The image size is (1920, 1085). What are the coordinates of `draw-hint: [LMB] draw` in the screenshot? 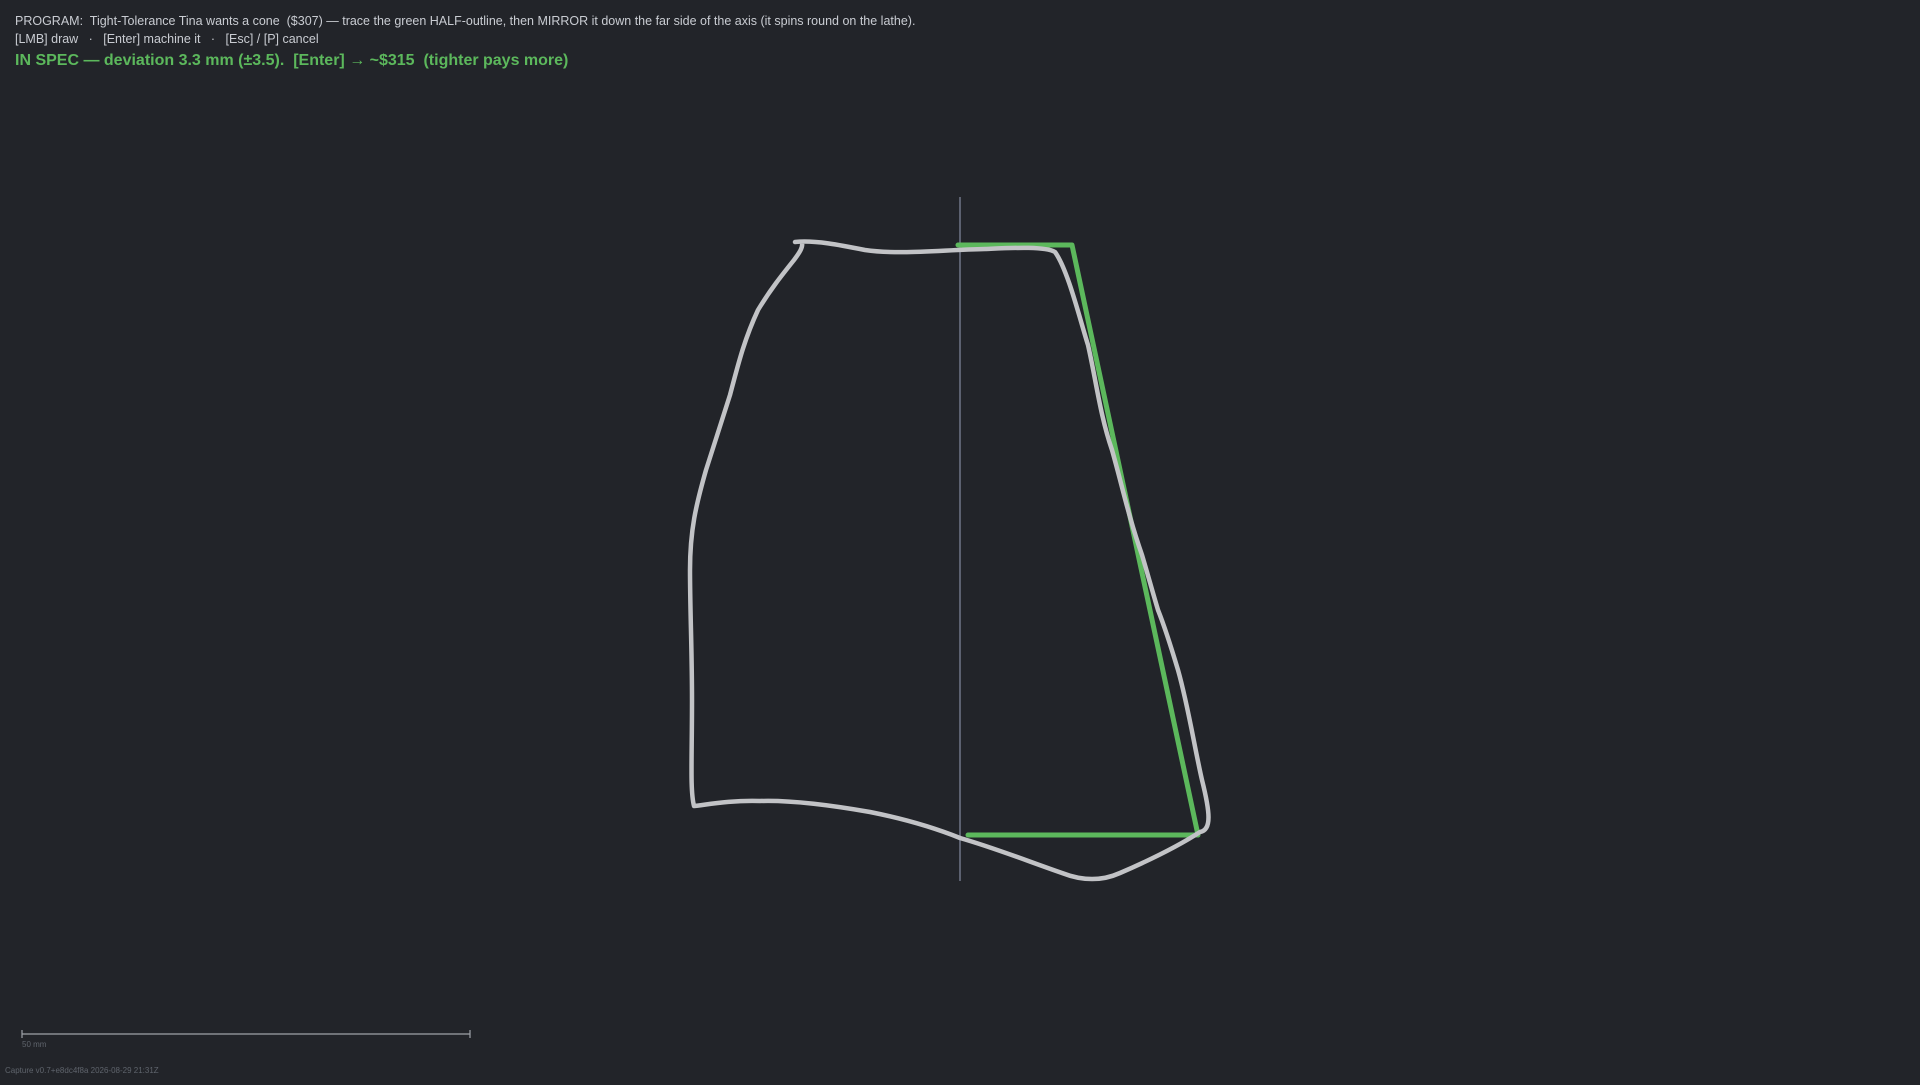 It's located at (47, 39).